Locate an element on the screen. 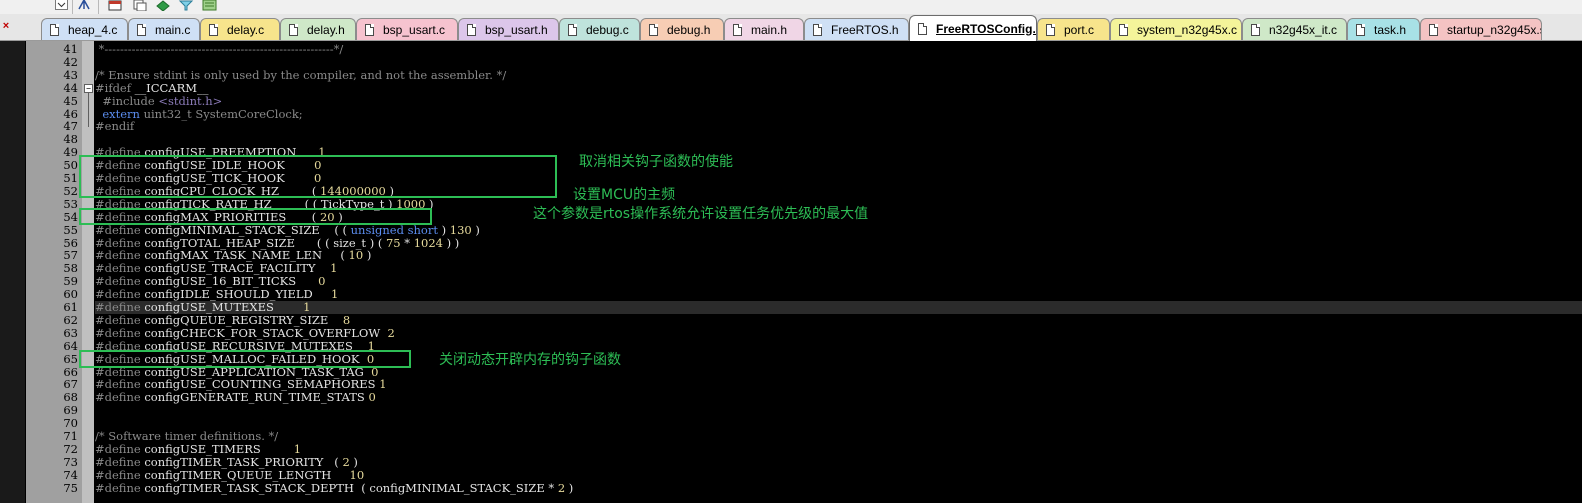  tab-label: system_n32g45x.c is located at coordinates (1187, 29).